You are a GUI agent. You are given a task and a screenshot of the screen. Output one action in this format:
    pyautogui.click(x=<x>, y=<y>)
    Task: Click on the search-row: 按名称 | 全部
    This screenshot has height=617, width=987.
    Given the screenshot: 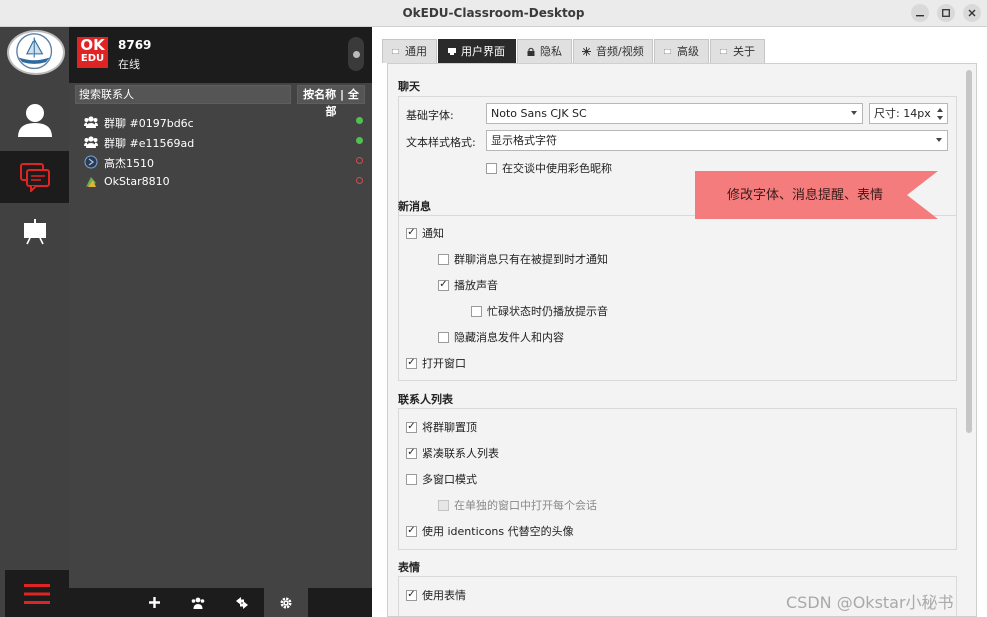 What is the action you would take?
    pyautogui.click(x=220, y=101)
    